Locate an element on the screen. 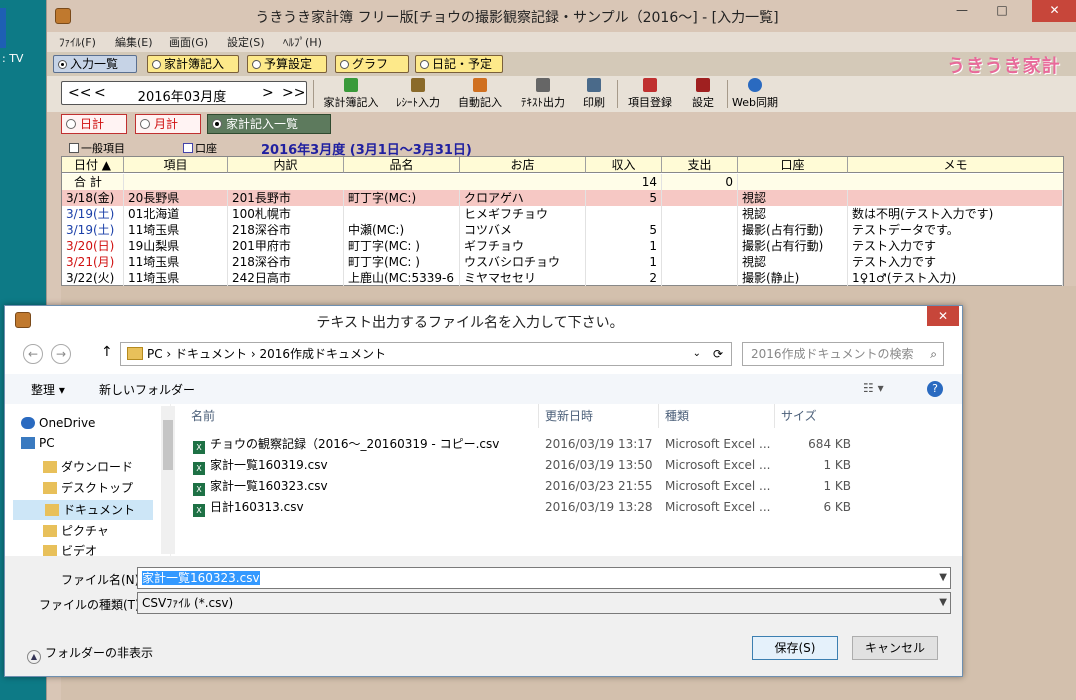  back-arrow-icon: ← is located at coordinates (33, 354).